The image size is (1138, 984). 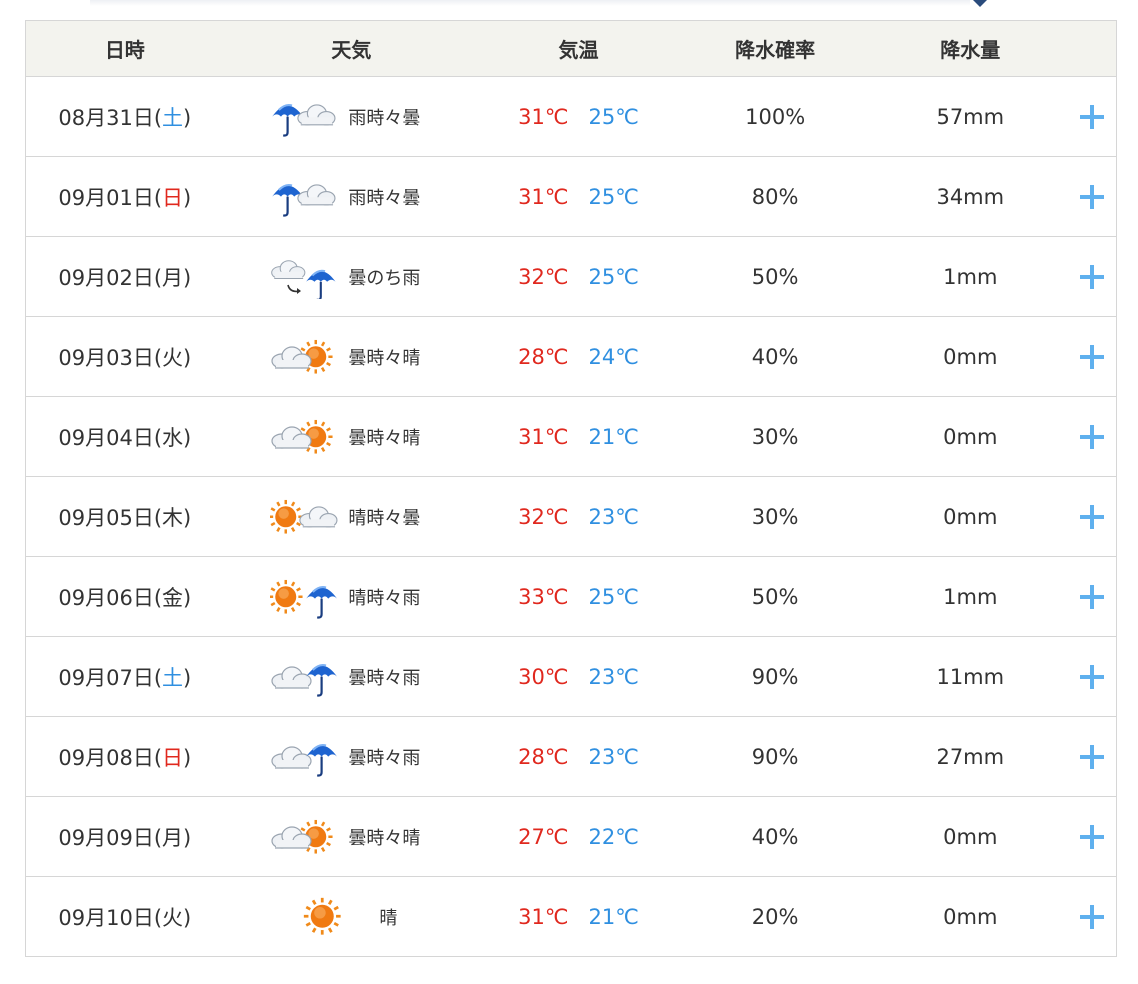 I want to click on row-date: 09月01日(日), so click(x=125, y=197).